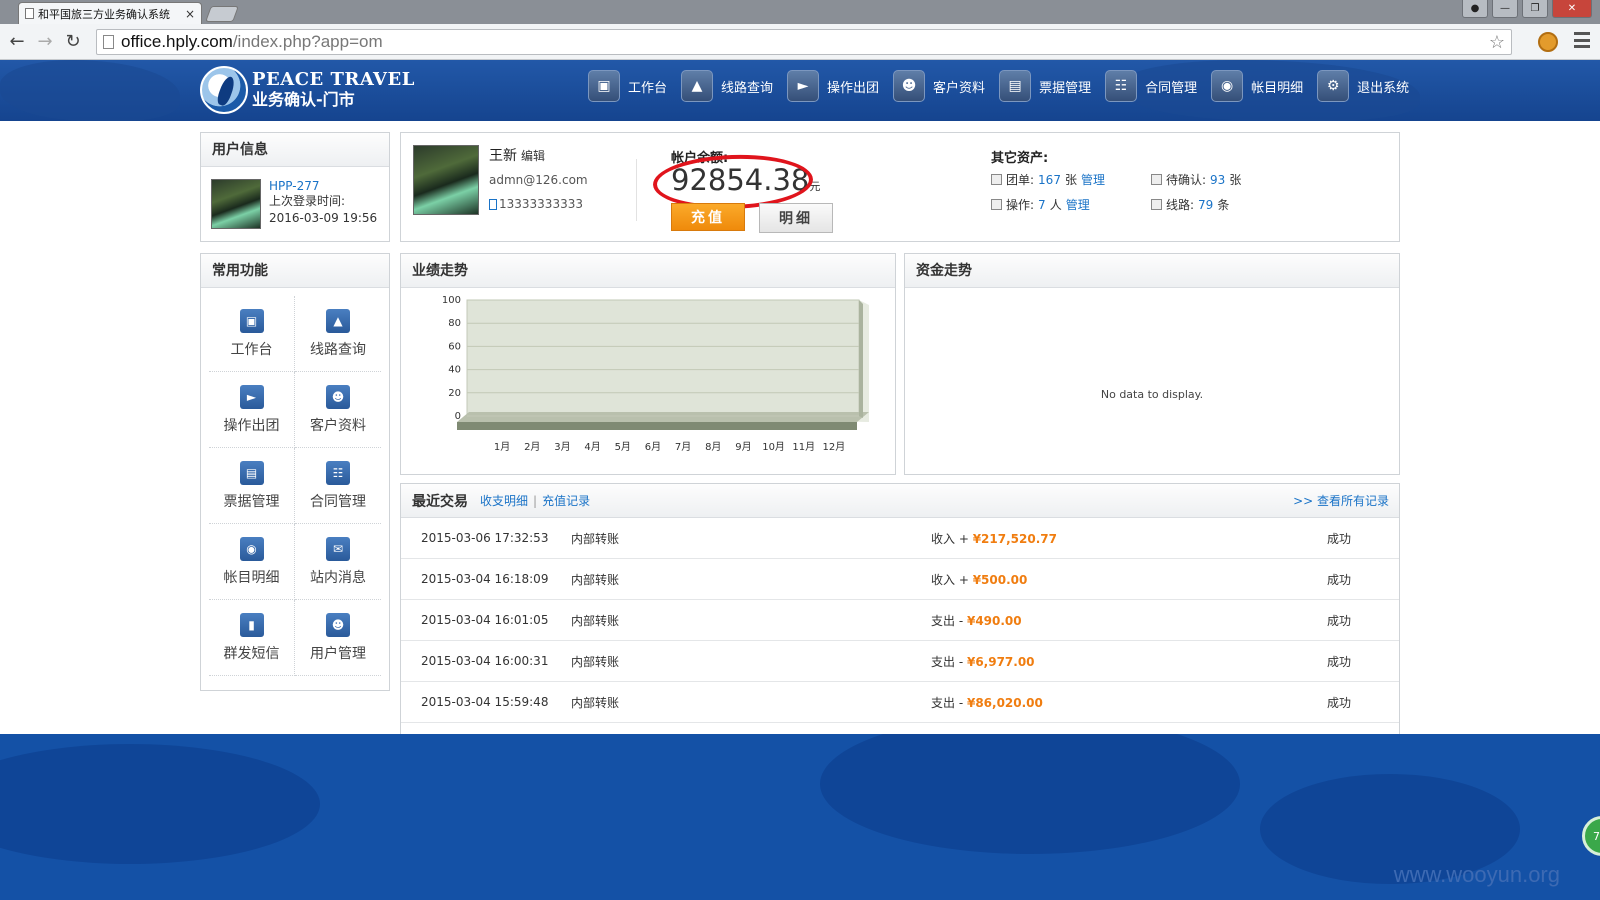 This screenshot has height=900, width=1600. Describe the element at coordinates (1535, 9) in the screenshot. I see `restore-button: ❐` at that location.